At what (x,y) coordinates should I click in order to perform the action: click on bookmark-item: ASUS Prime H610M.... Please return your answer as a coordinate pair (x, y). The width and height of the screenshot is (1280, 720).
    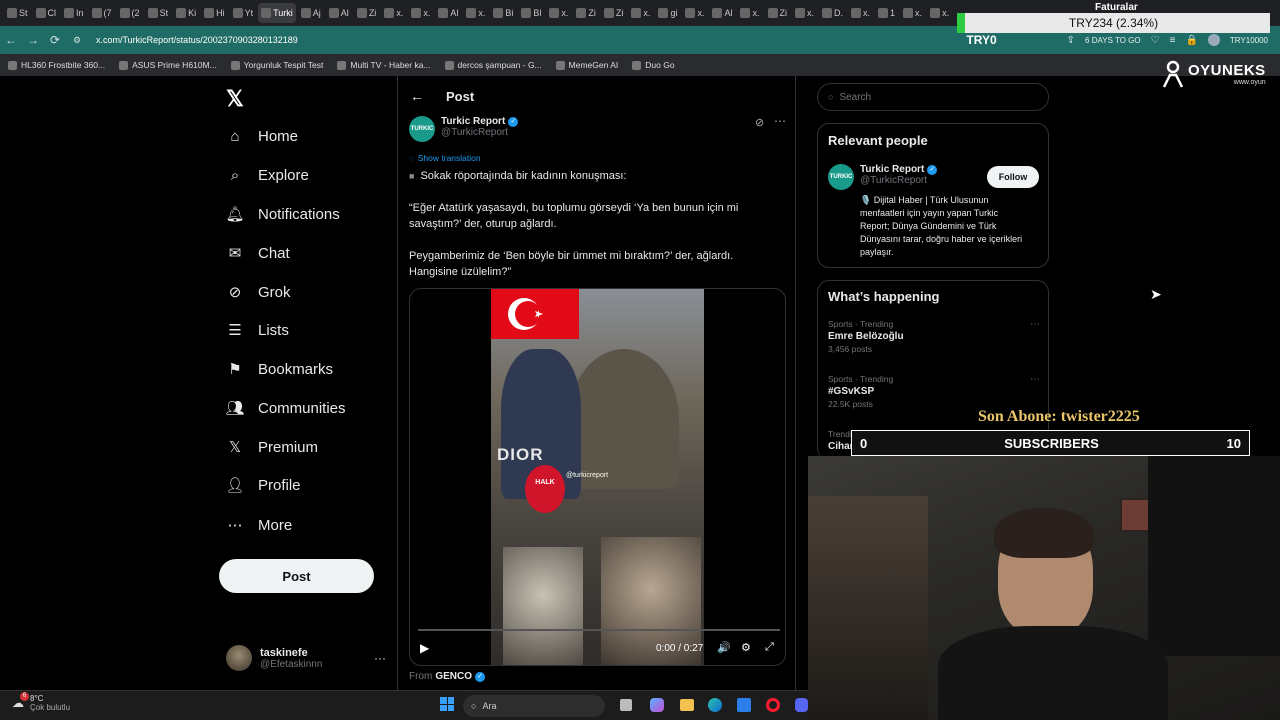
    Looking at the image, I should click on (168, 65).